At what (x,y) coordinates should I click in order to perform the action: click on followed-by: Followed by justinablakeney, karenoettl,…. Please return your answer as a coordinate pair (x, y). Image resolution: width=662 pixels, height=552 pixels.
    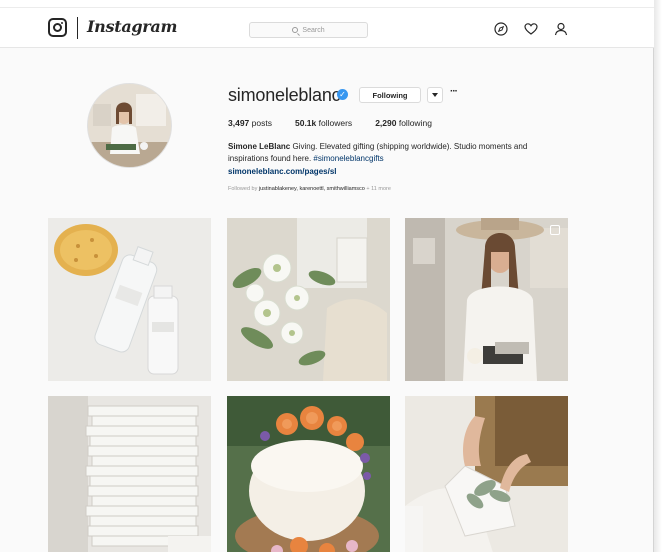
    Looking at the image, I should click on (309, 189).